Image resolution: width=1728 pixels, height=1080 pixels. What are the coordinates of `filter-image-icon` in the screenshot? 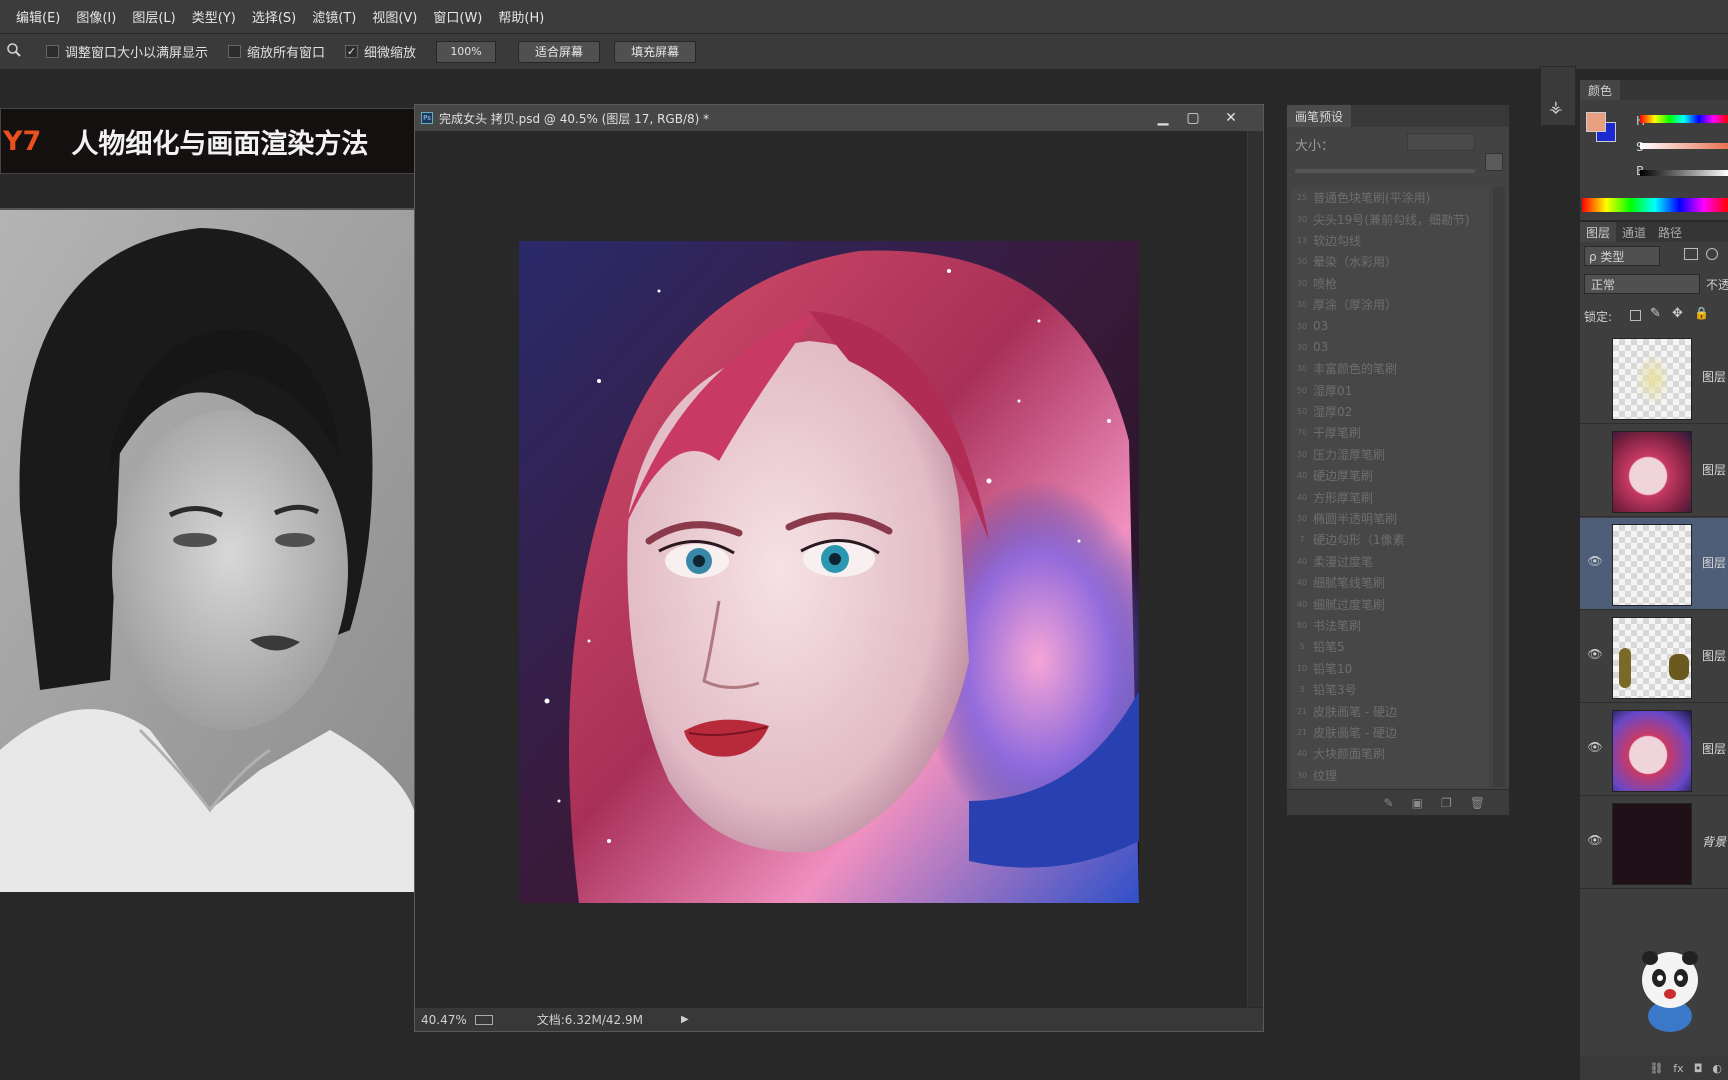 It's located at (1691, 254).